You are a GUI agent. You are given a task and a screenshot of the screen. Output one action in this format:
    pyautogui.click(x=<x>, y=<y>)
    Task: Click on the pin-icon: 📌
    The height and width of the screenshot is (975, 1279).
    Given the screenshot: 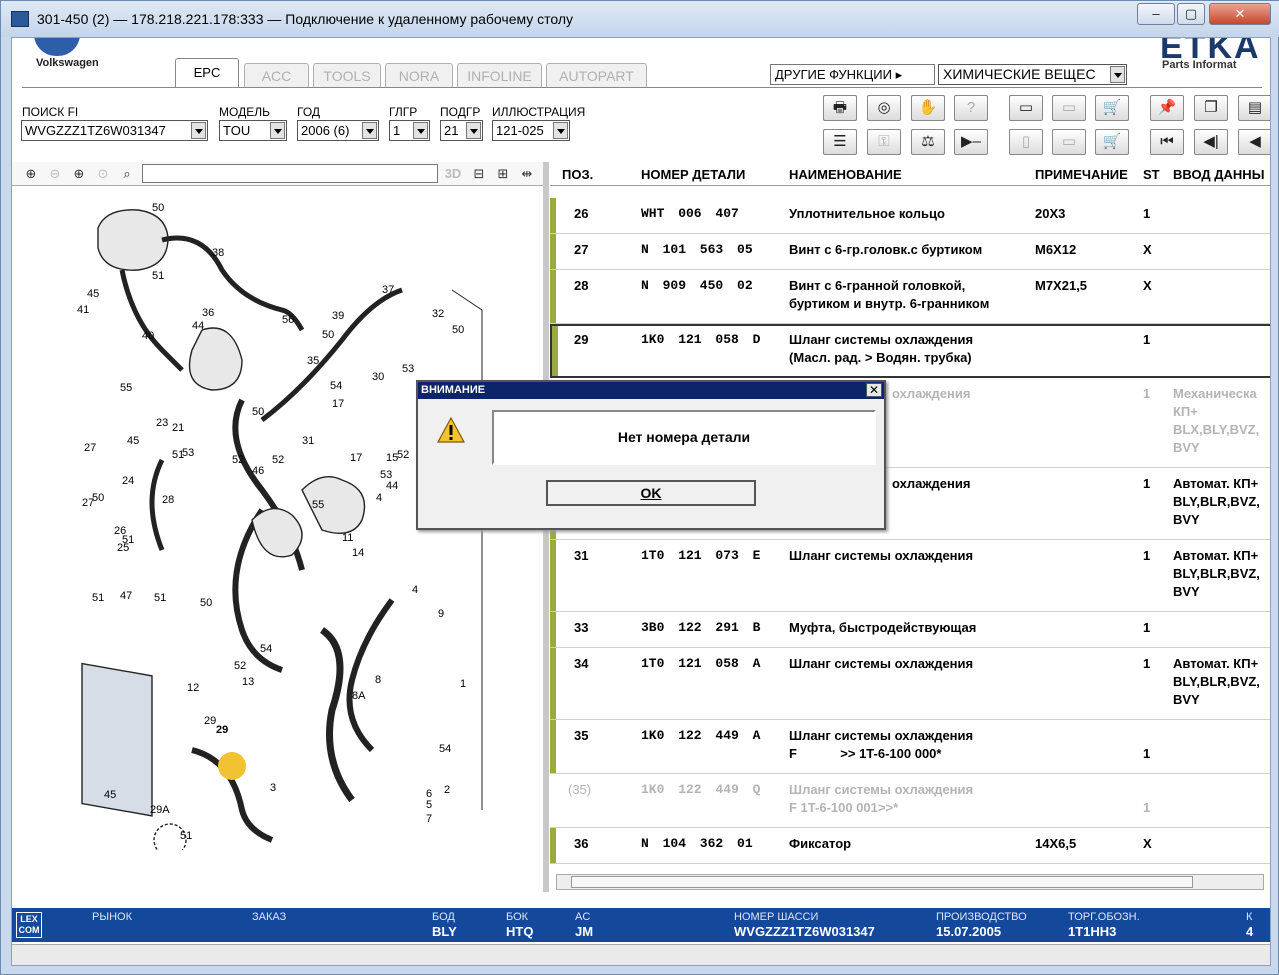 What is the action you would take?
    pyautogui.click(x=1167, y=108)
    